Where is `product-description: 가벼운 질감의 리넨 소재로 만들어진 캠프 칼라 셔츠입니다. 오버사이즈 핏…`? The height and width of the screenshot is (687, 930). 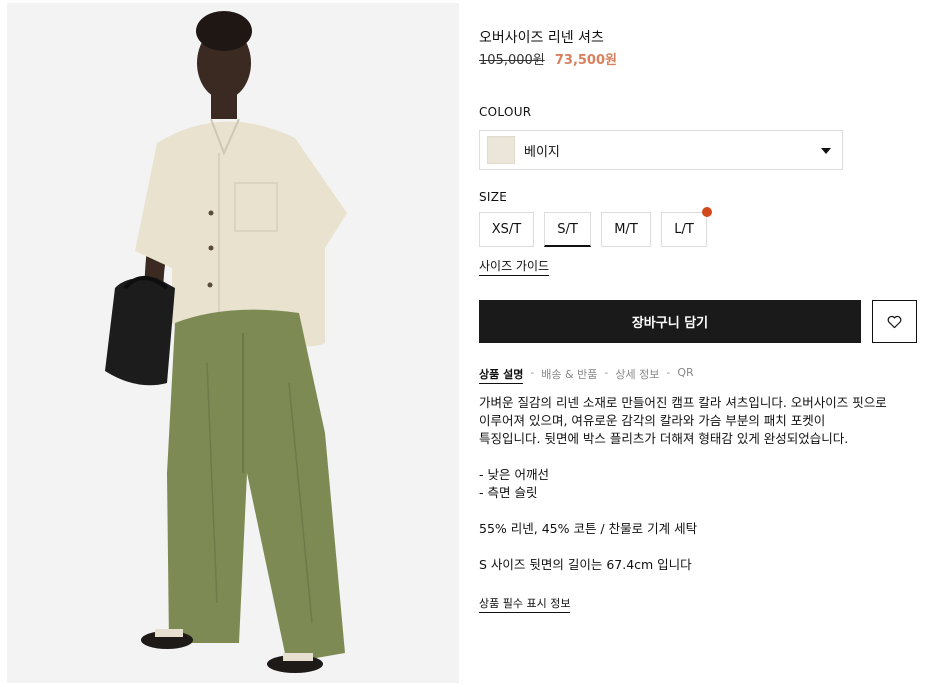
product-description: 가벼운 질감의 리넨 소재로 만들어진 캠프 칼라 셔츠입니다. 오버사이즈 핏… is located at coordinates (699, 484).